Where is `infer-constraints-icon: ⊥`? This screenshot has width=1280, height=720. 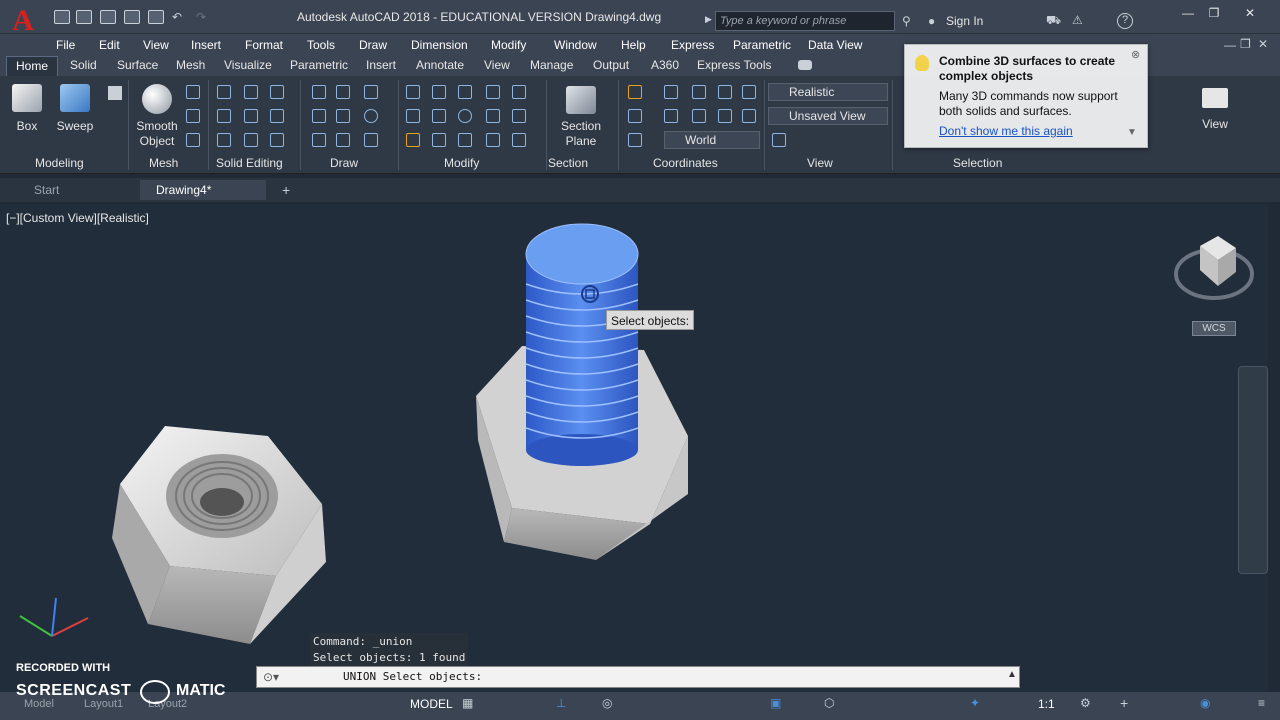
infer-constraints-icon: ⊥ is located at coordinates (561, 703).